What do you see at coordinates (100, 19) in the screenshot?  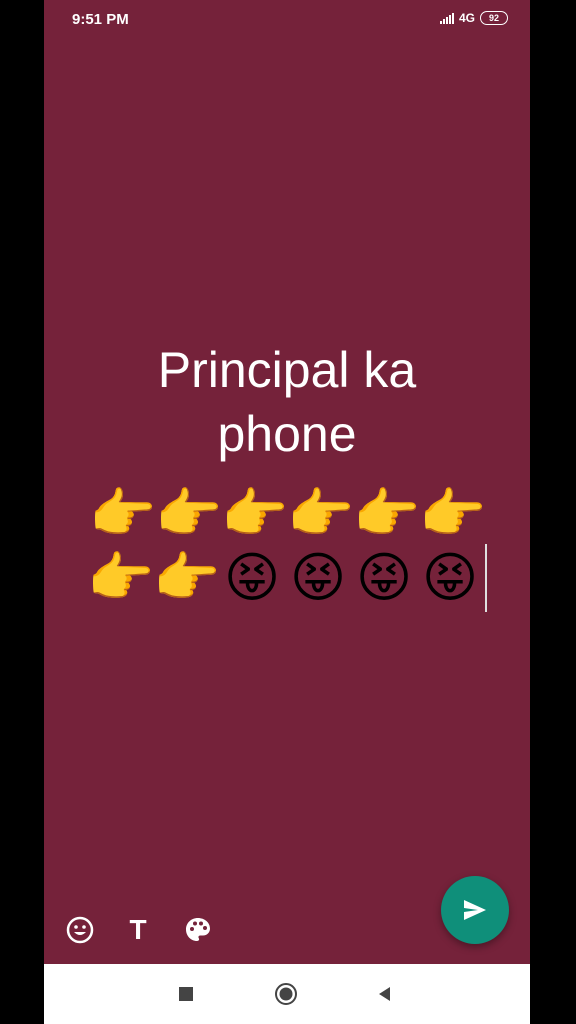 I see `status-time: 9:51 PM` at bounding box center [100, 19].